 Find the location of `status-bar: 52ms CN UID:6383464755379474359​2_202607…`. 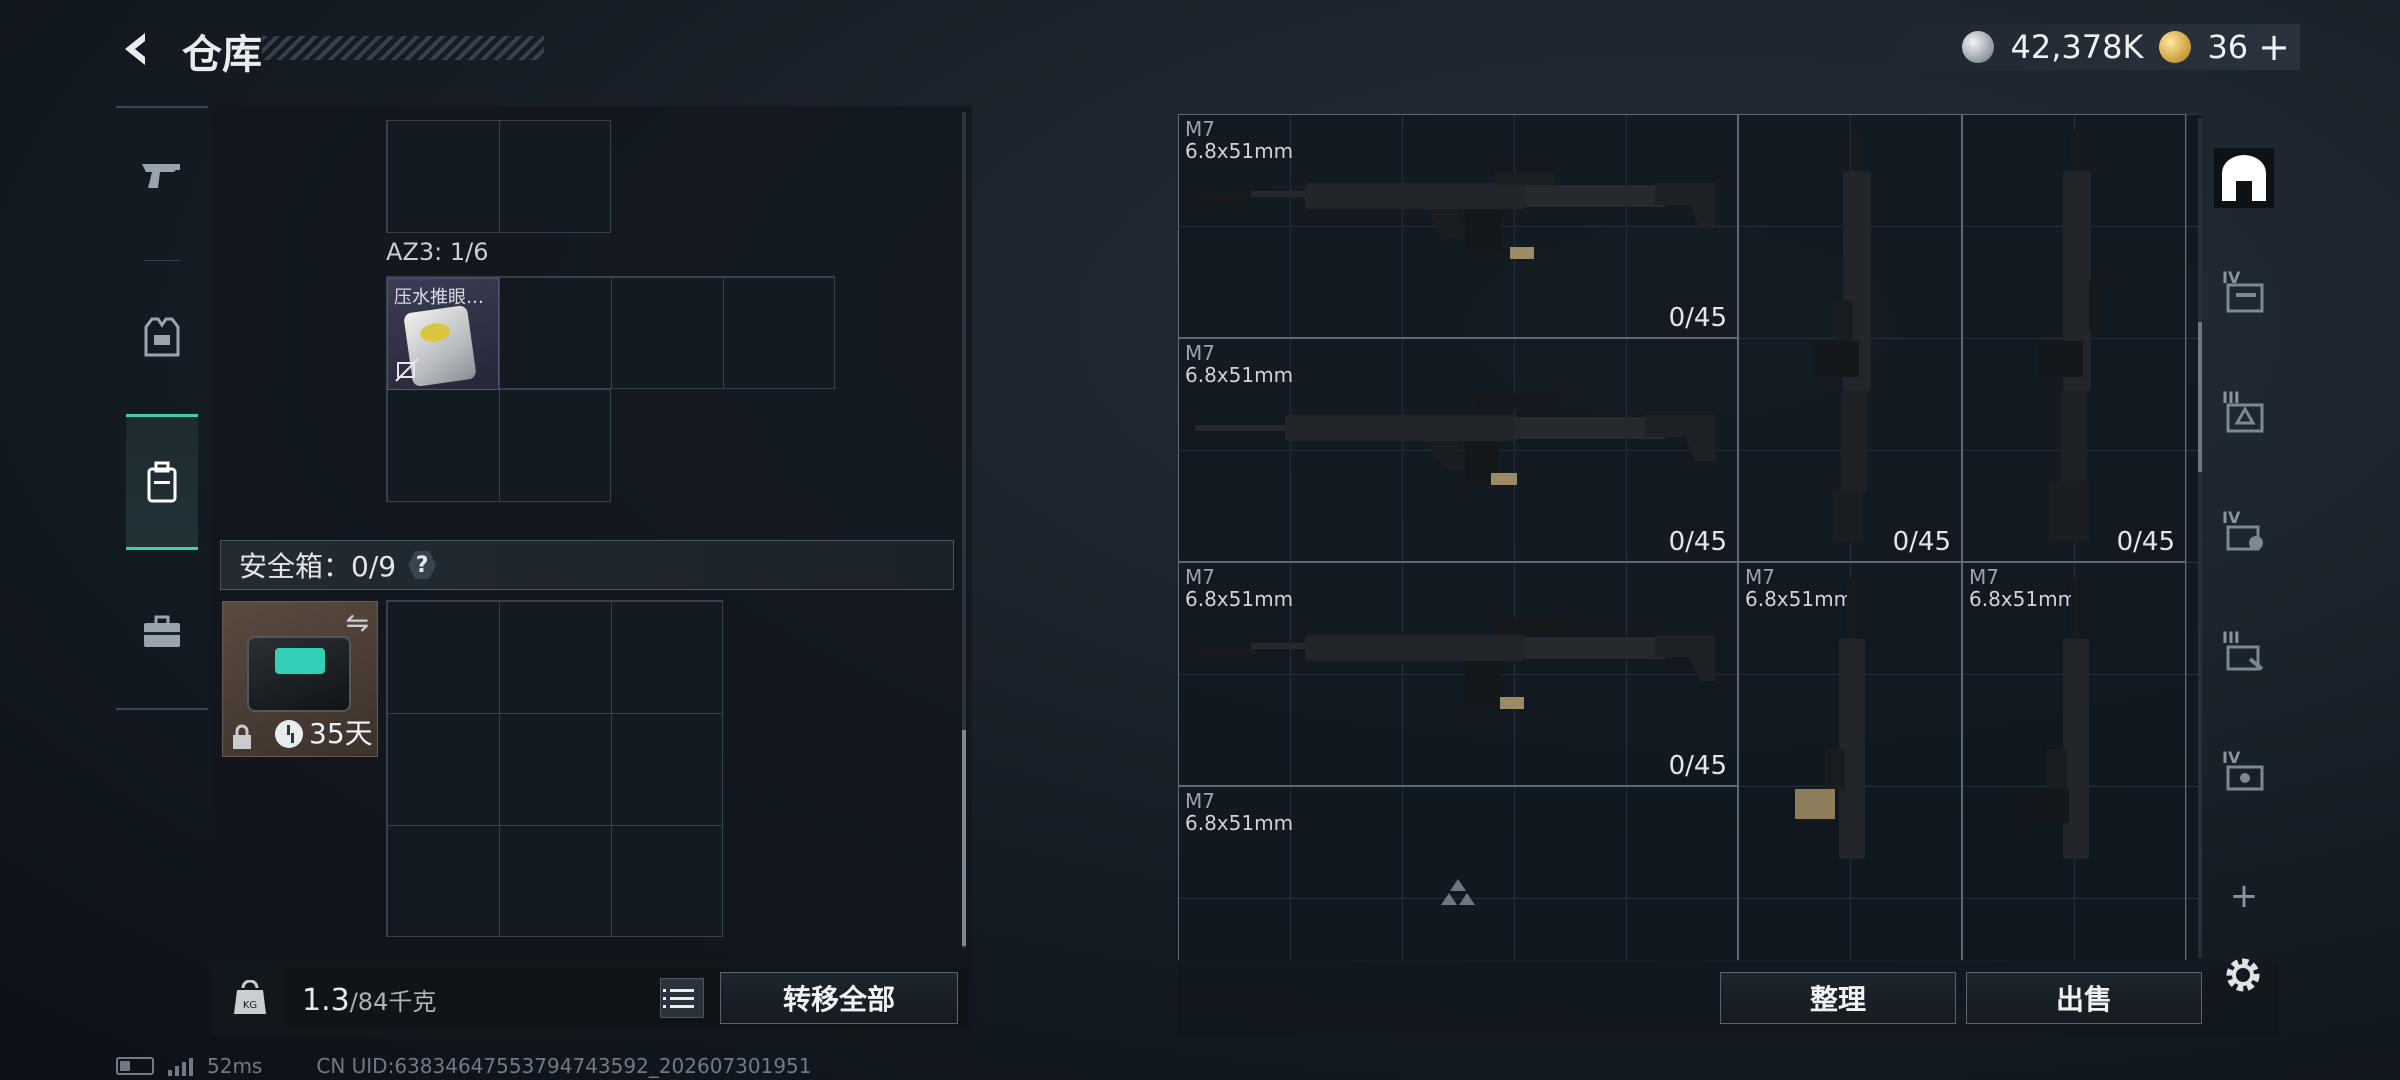

status-bar: 52ms CN UID:6383464755379474359​2_202607… is located at coordinates (464, 1066).